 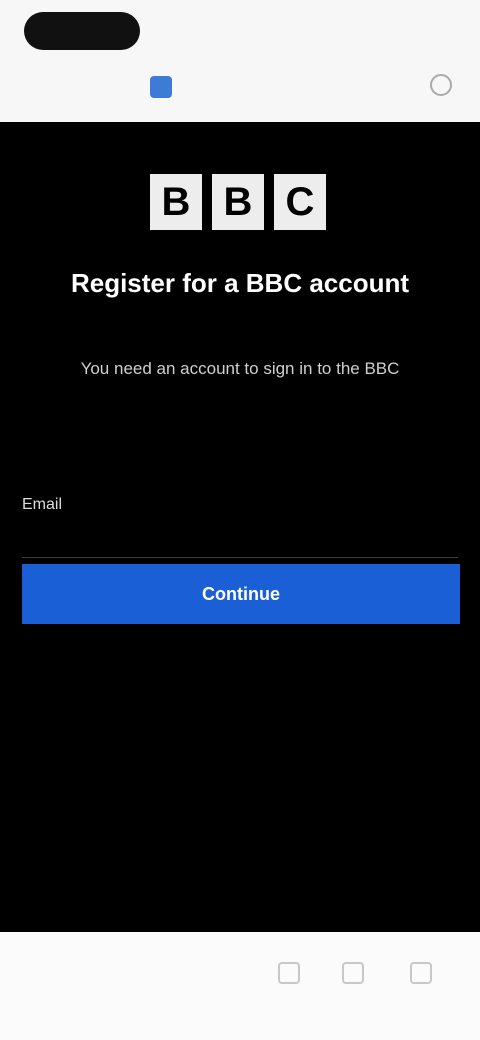 What do you see at coordinates (161, 87) in the screenshot?
I see `tab-favicon-icon` at bounding box center [161, 87].